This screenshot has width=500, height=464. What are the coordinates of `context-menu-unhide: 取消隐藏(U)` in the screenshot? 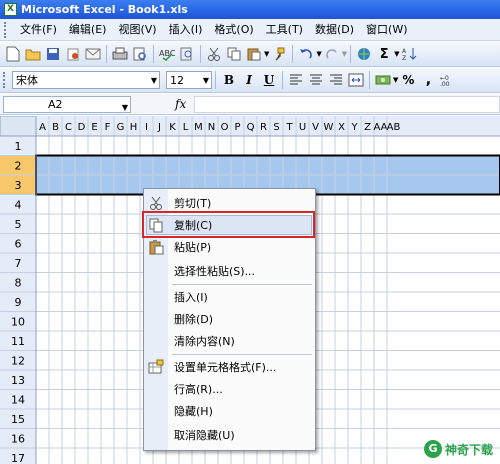 It's located at (229, 435).